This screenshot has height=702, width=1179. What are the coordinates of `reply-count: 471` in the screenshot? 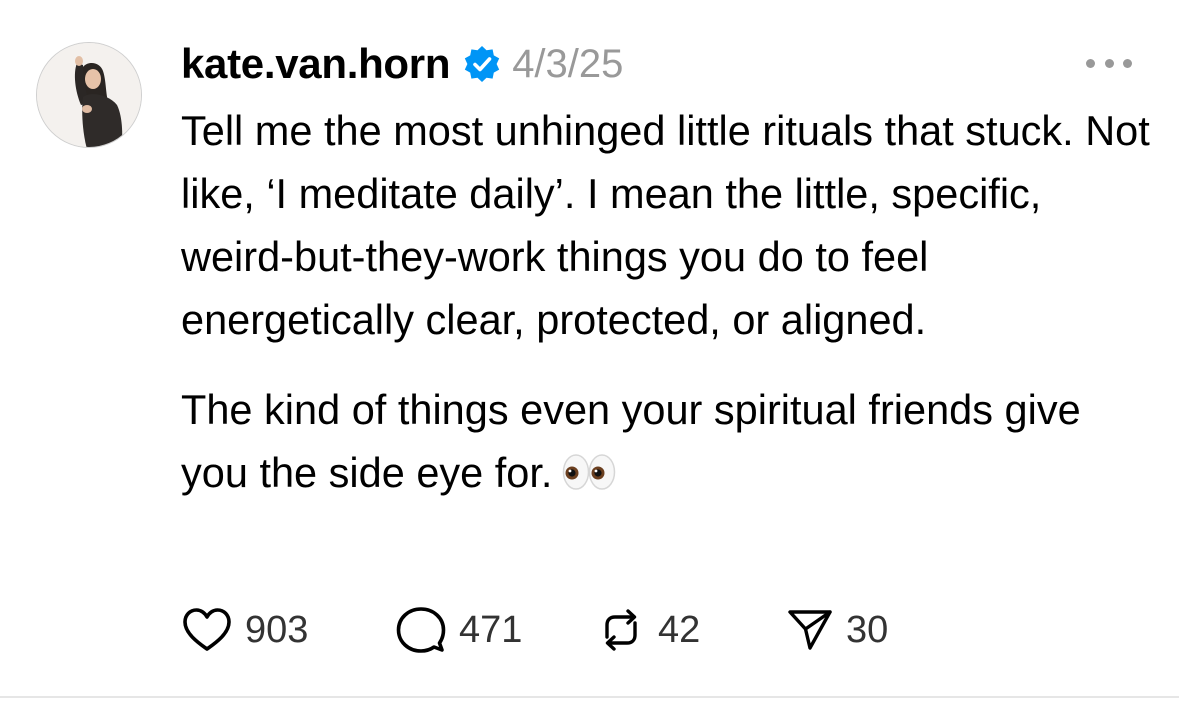 It's located at (491, 629).